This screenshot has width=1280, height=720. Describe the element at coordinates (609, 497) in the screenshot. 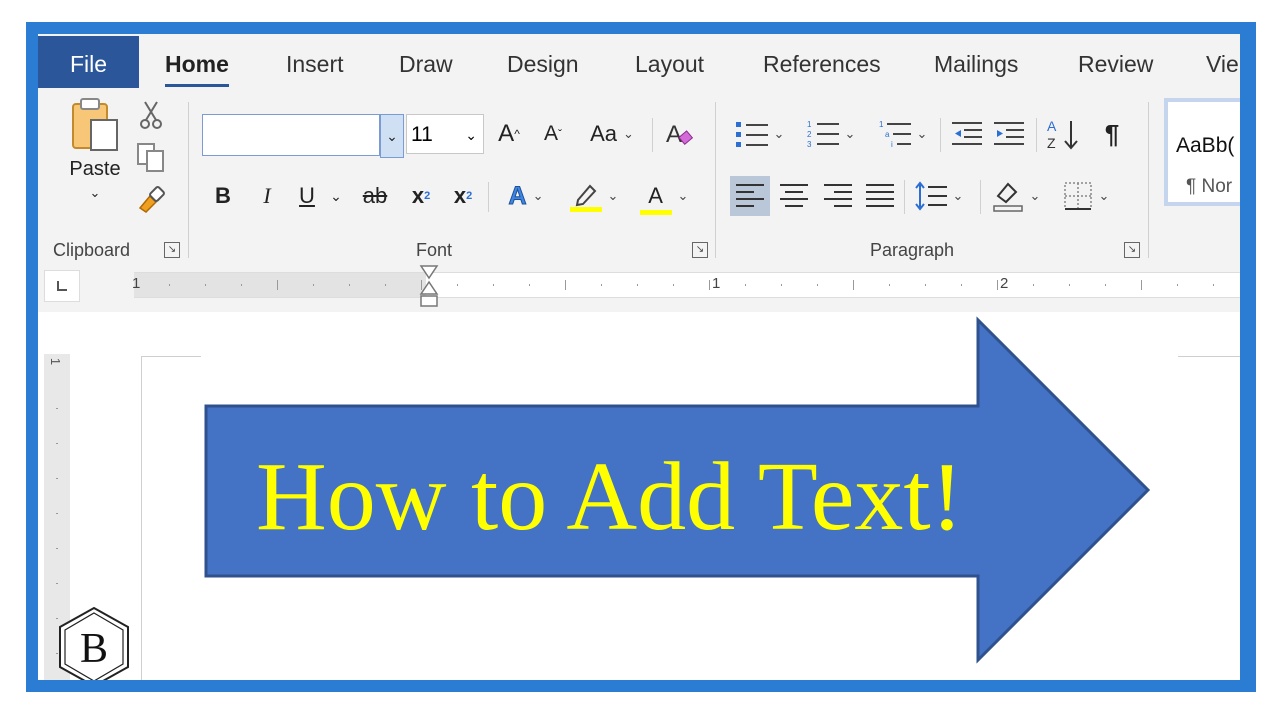

I see `arrow-text: How to Add Text!` at that location.